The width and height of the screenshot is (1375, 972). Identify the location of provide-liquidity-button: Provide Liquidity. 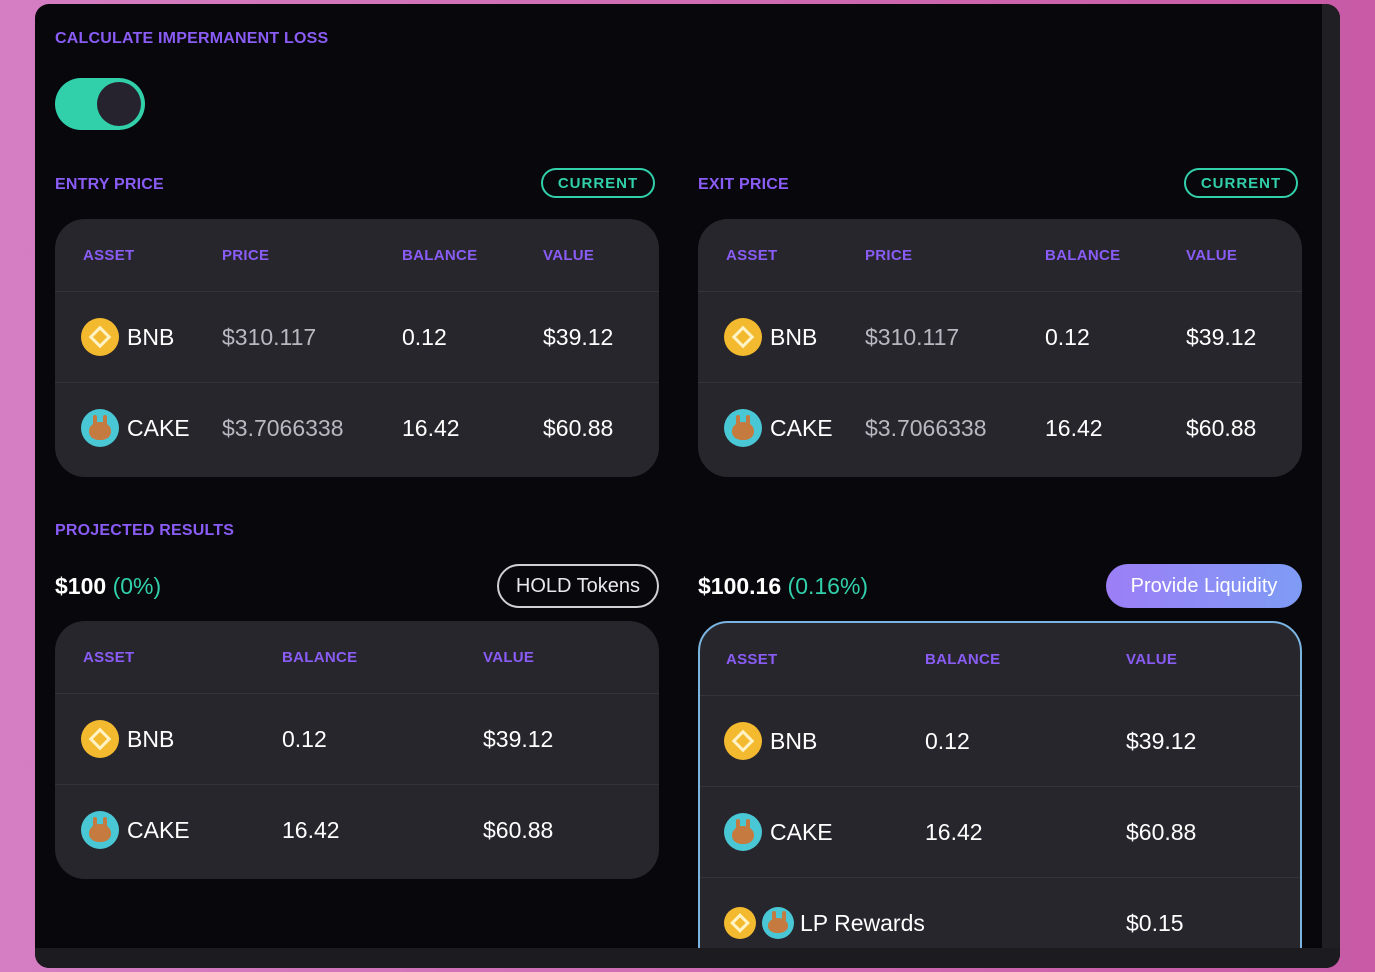
(1204, 586).